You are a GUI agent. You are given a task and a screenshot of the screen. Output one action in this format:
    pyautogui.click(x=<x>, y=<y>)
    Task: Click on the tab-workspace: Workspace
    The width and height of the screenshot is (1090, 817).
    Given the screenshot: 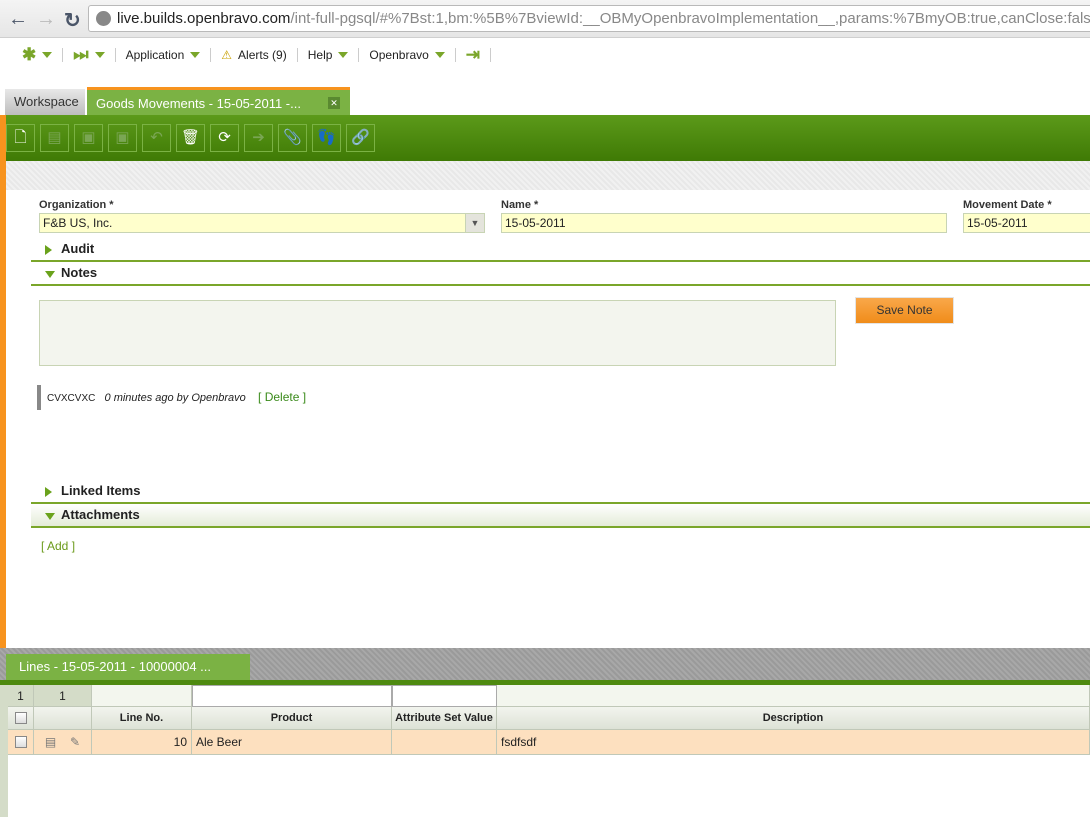 What is the action you would take?
    pyautogui.click(x=45, y=102)
    